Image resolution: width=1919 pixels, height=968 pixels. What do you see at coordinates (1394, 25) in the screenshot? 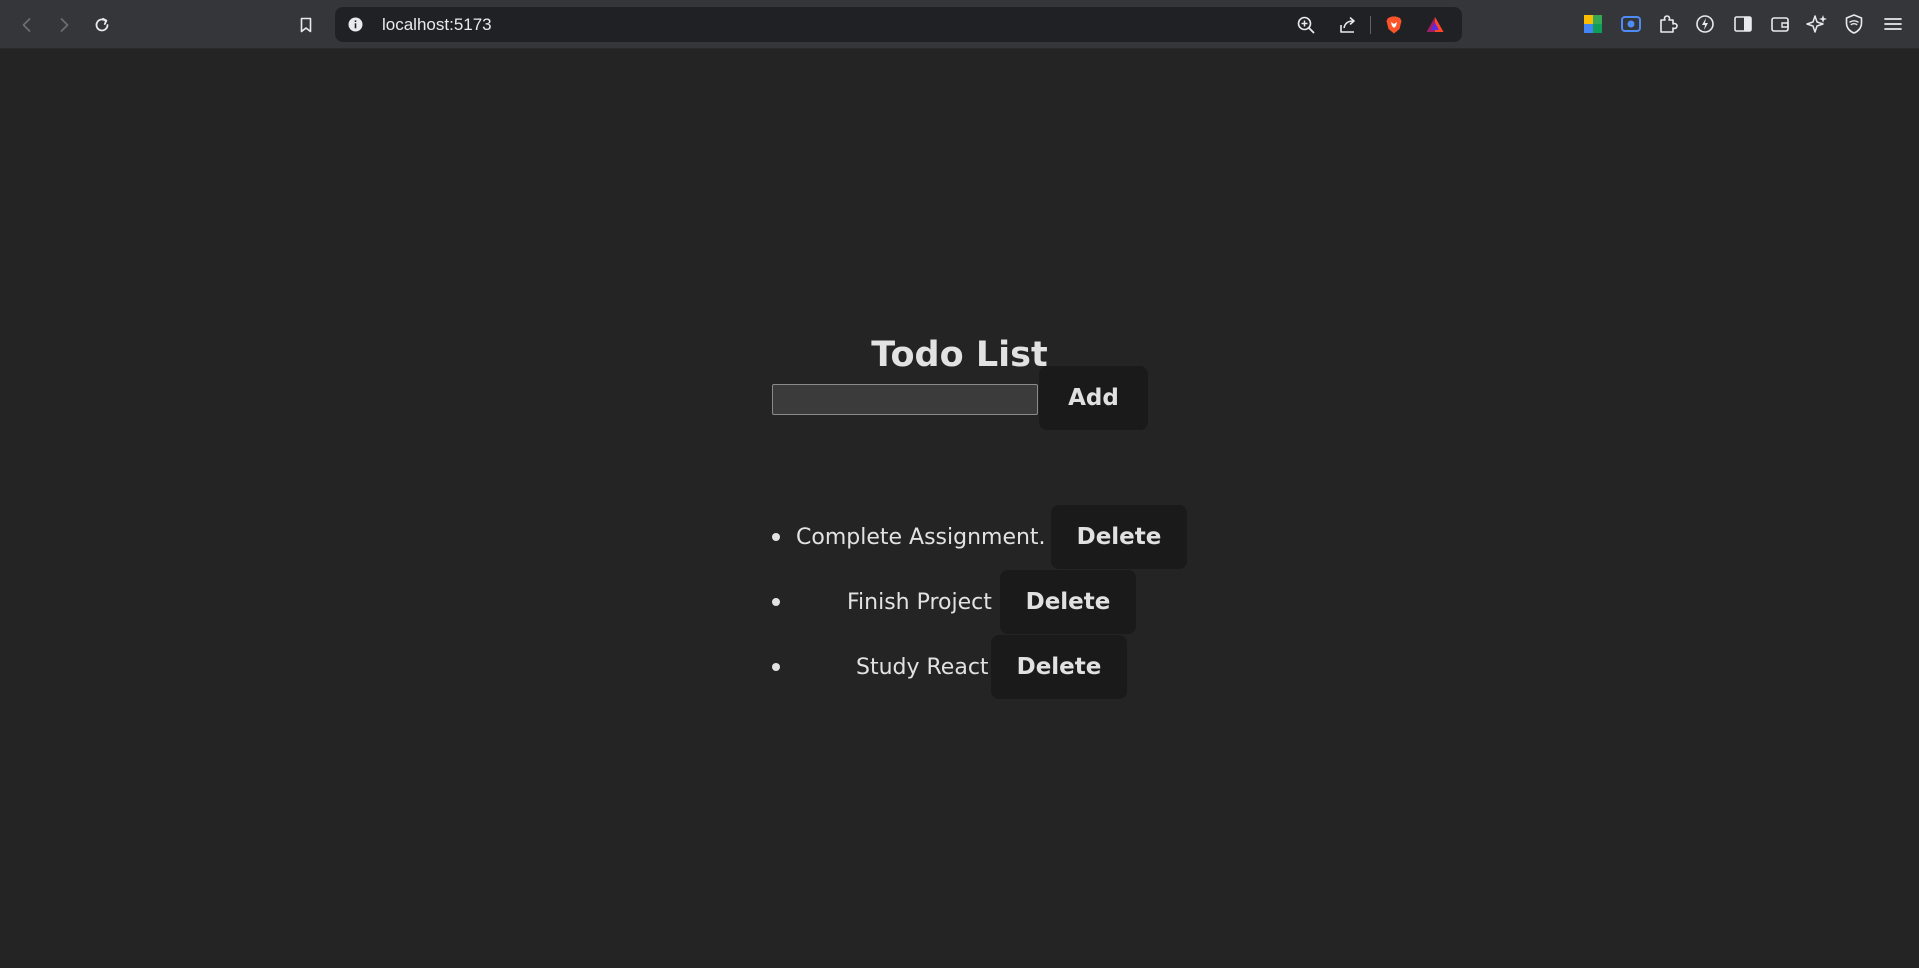
I see `brave-shields-icon` at bounding box center [1394, 25].